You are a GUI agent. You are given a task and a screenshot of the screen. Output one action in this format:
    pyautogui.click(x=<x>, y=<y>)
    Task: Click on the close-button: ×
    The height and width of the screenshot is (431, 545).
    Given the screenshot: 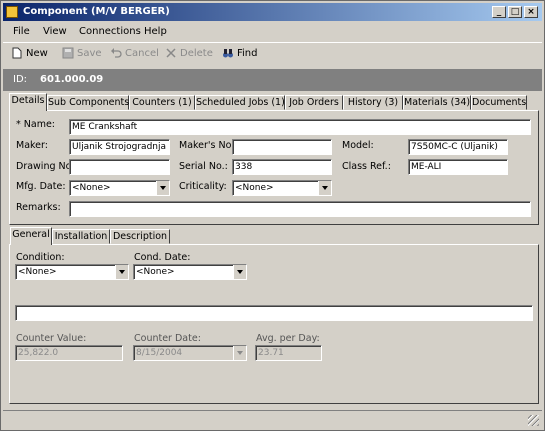 What is the action you would take?
    pyautogui.click(x=531, y=12)
    